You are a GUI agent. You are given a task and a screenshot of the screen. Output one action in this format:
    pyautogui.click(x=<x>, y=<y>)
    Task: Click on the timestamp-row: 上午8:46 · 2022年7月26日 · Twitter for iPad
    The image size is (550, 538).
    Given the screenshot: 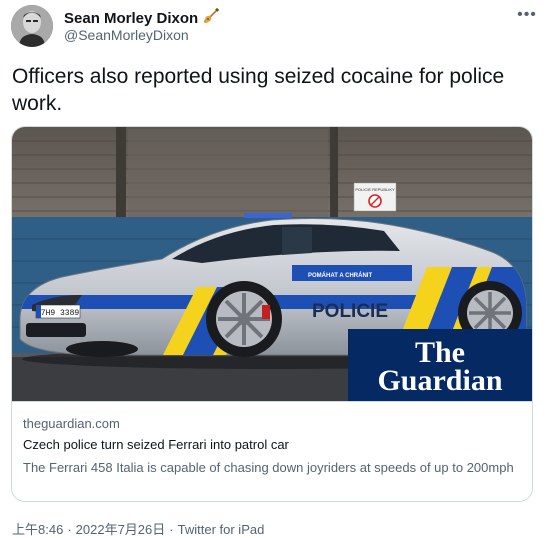 What is the action you would take?
    pyautogui.click(x=138, y=528)
    